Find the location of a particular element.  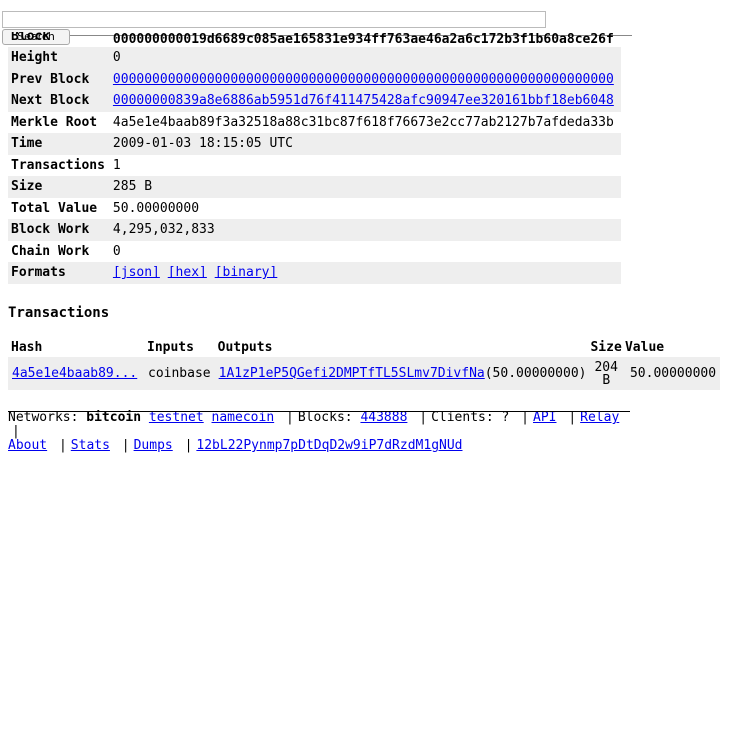

tx-size: 204 B is located at coordinates (606, 373).